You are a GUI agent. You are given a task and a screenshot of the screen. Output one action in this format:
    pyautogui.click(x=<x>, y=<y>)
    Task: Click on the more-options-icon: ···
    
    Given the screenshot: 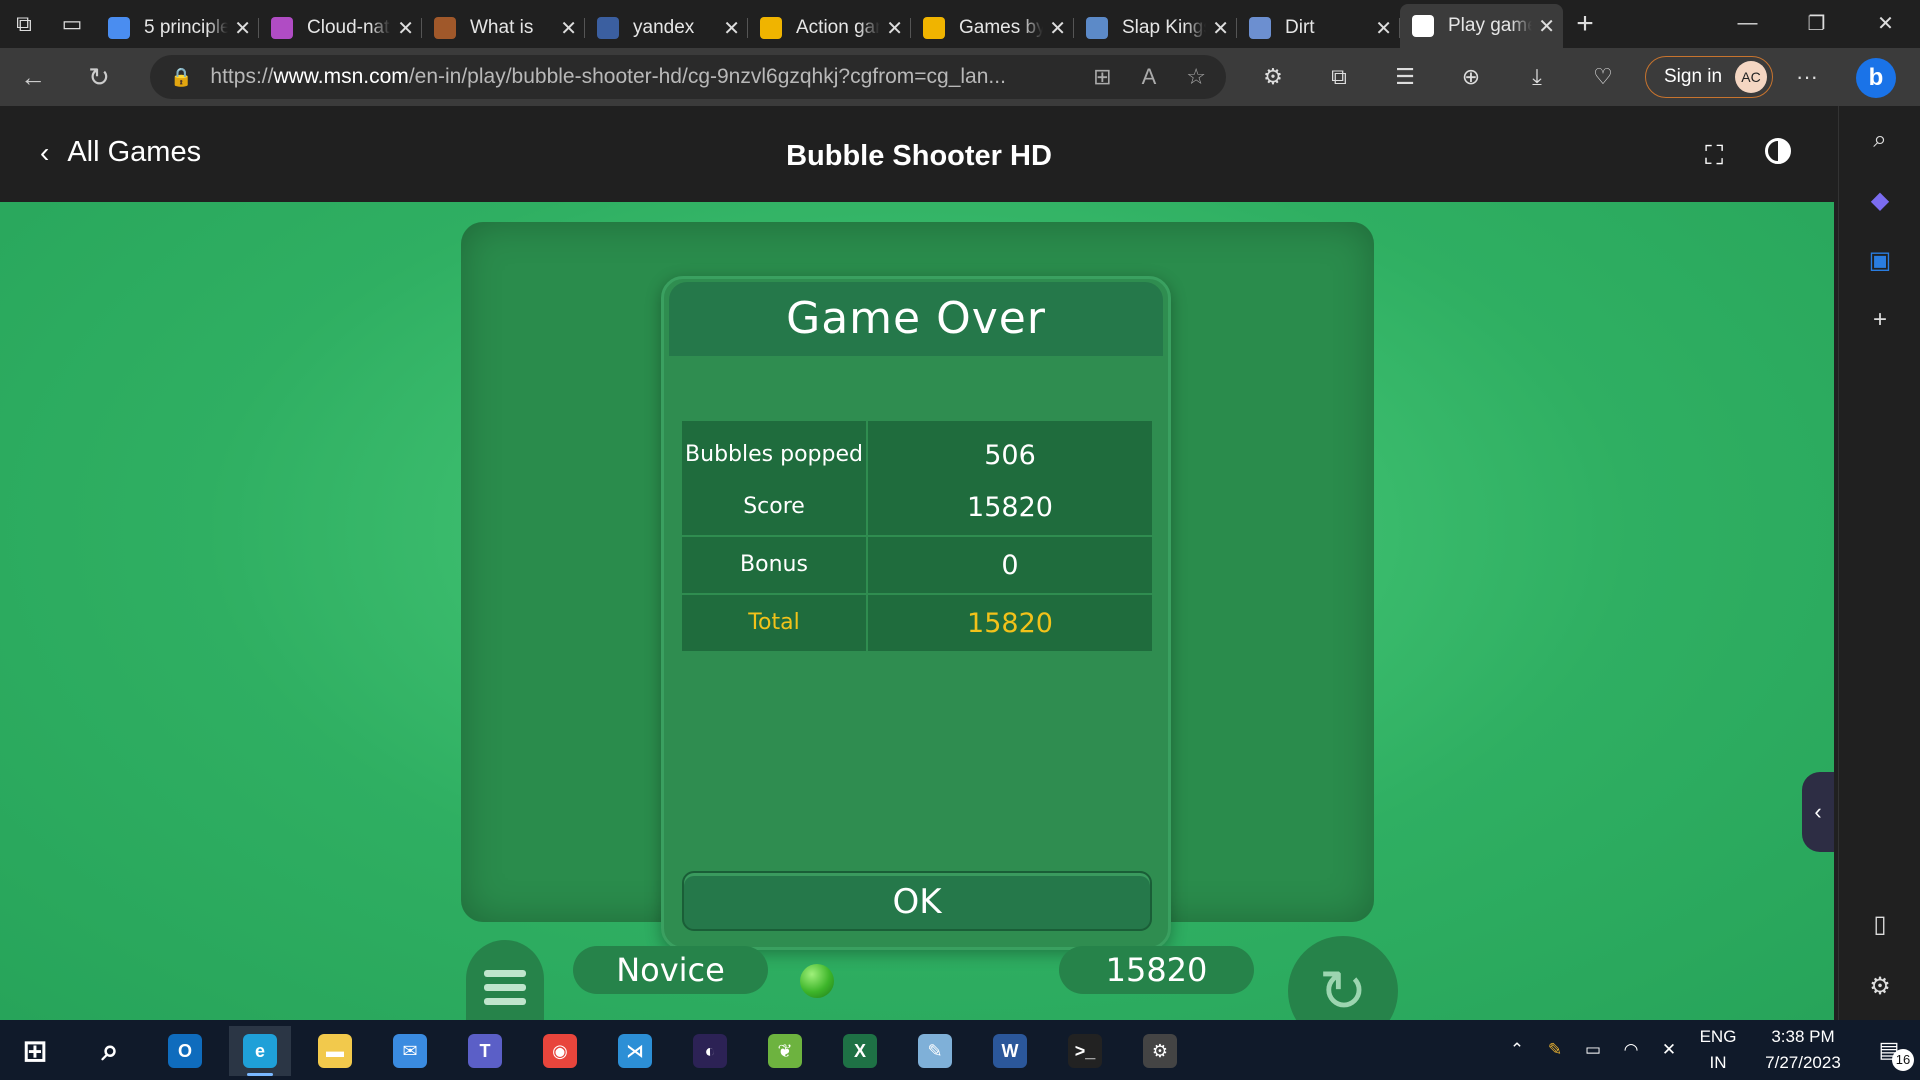 What is the action you would take?
    pyautogui.click(x=1807, y=77)
    